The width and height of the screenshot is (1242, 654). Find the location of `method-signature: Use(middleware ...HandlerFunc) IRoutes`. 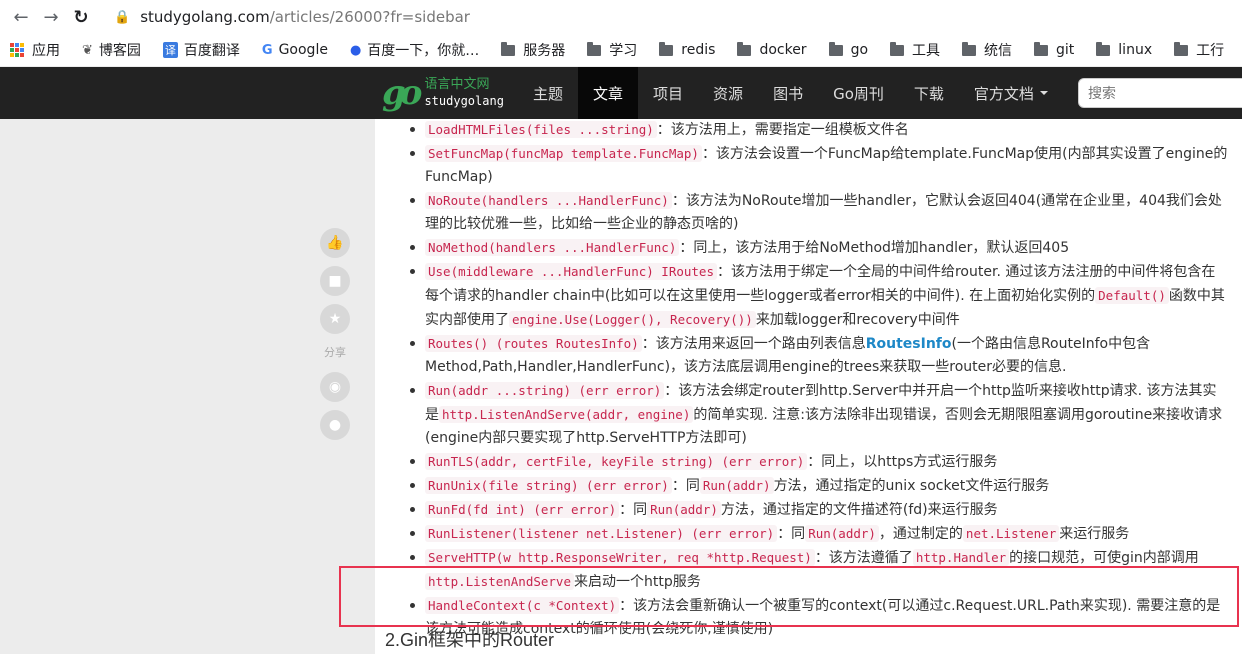

method-signature: Use(middleware ...HandlerFunc) IRoutes is located at coordinates (571, 271).